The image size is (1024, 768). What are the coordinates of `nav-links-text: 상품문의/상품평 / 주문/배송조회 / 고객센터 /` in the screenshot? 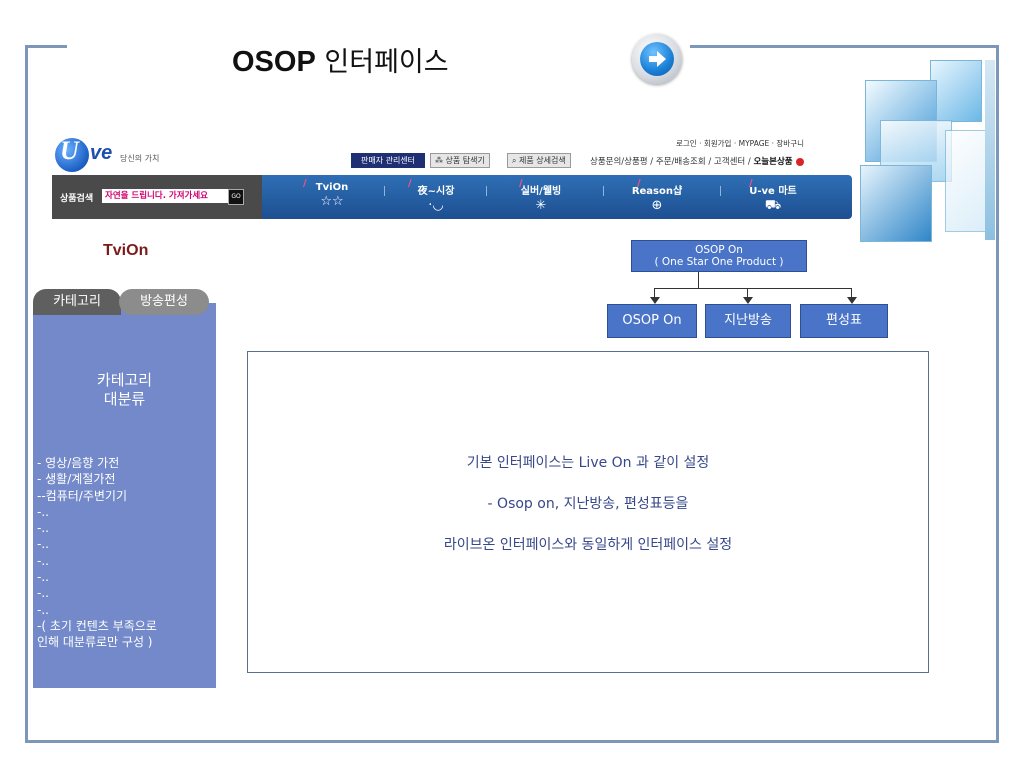 It's located at (670, 162).